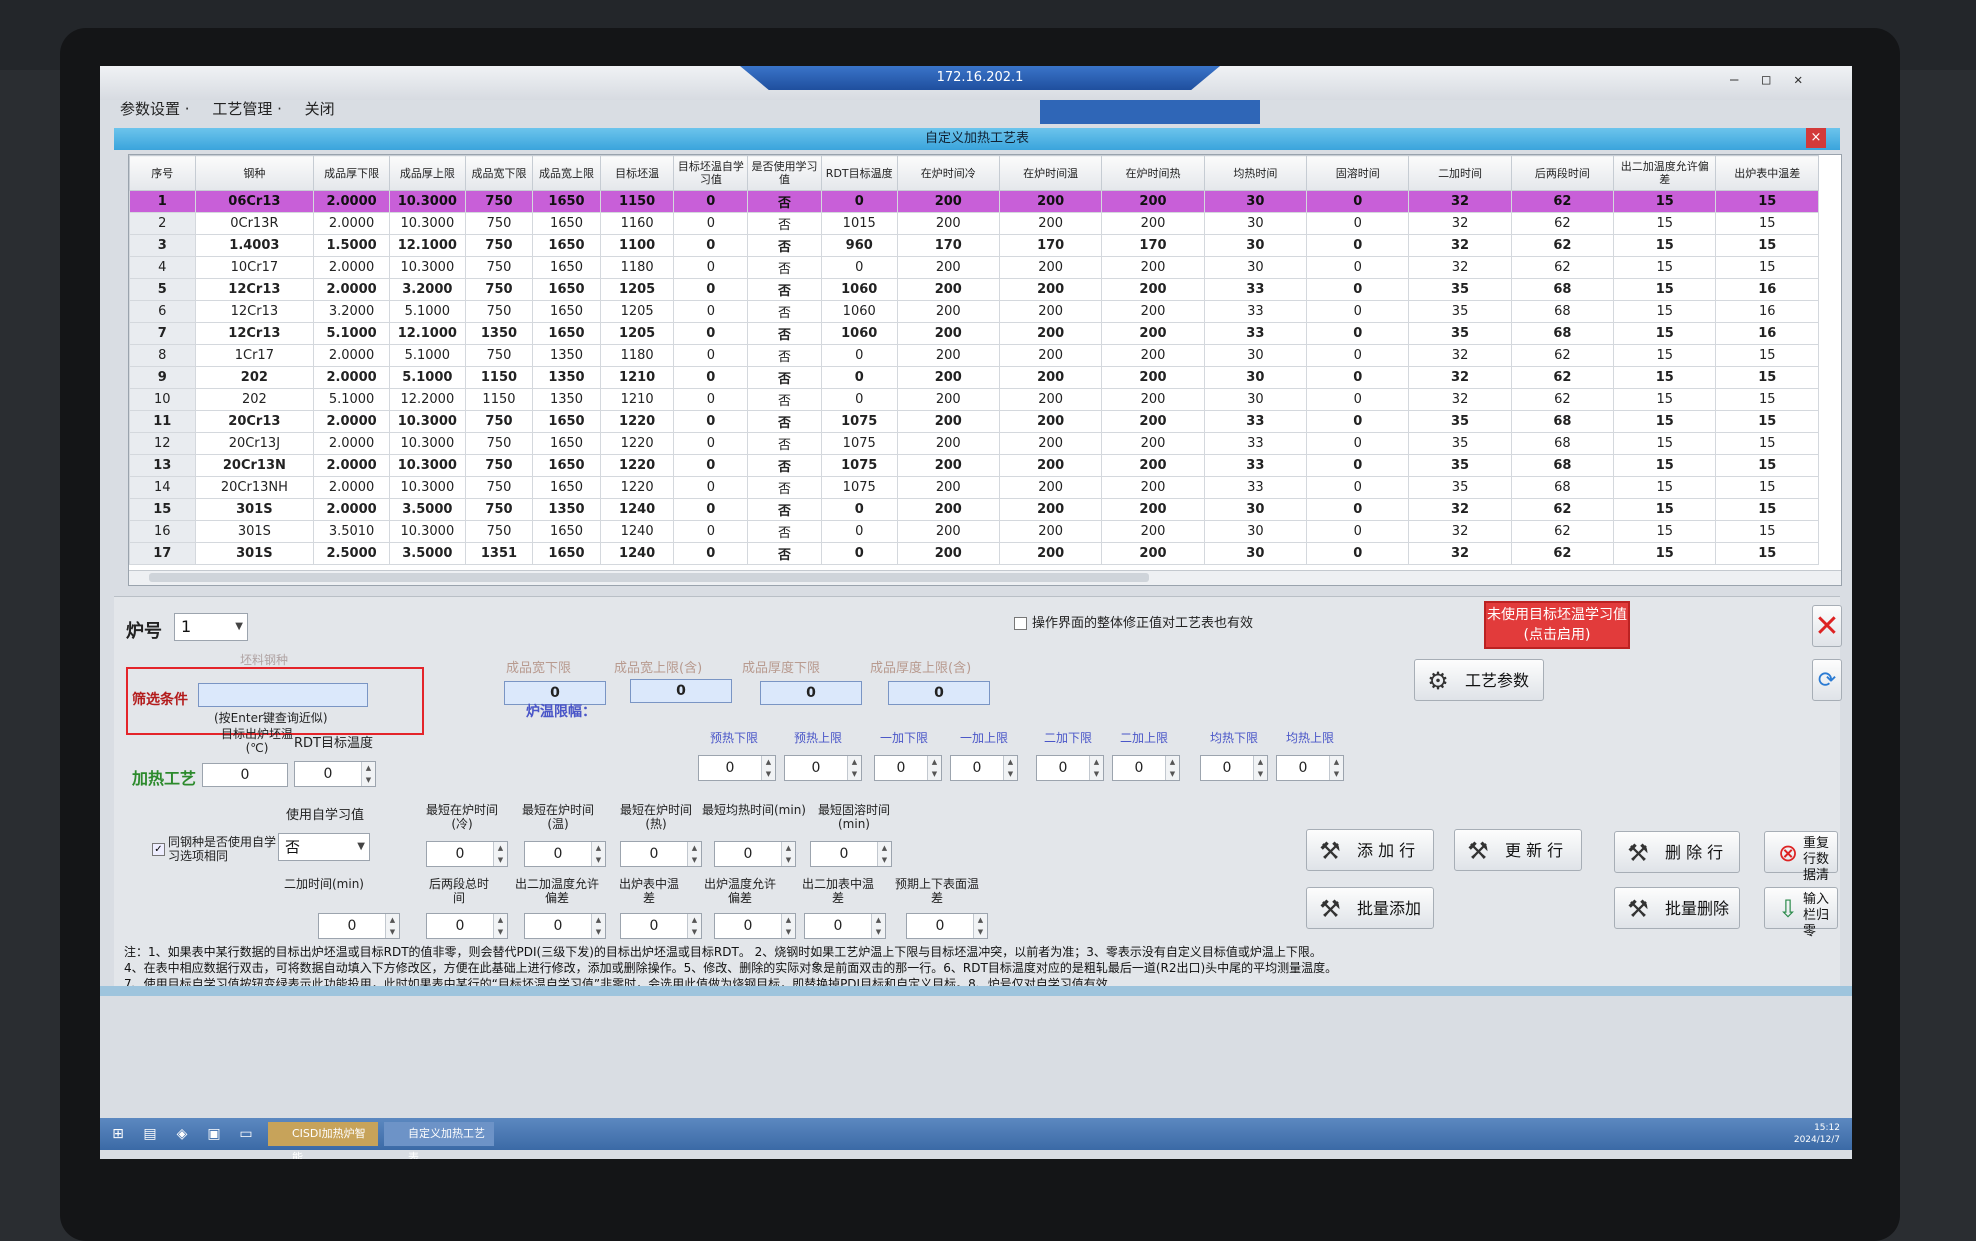 This screenshot has width=1976, height=1241. Describe the element at coordinates (254, 553) in the screenshot. I see `table-cell: 301S` at that location.